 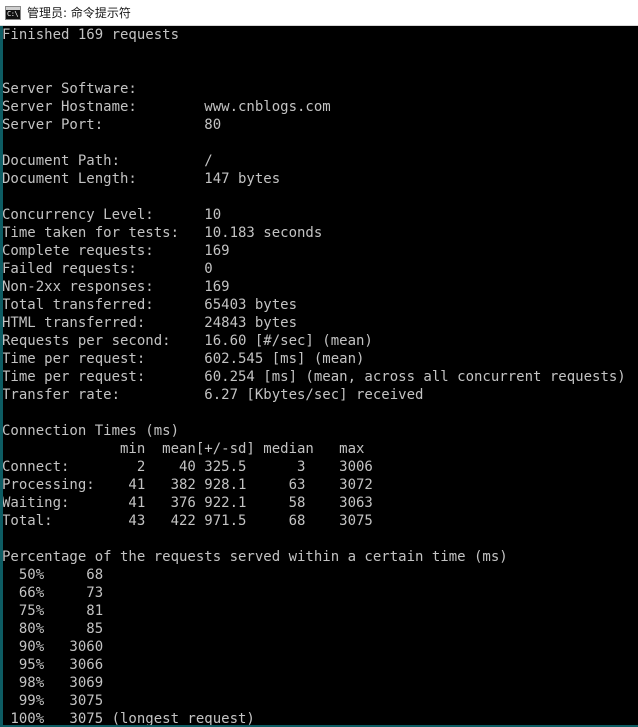 I want to click on console-line: Finished 169 requests, so click(x=91, y=35).